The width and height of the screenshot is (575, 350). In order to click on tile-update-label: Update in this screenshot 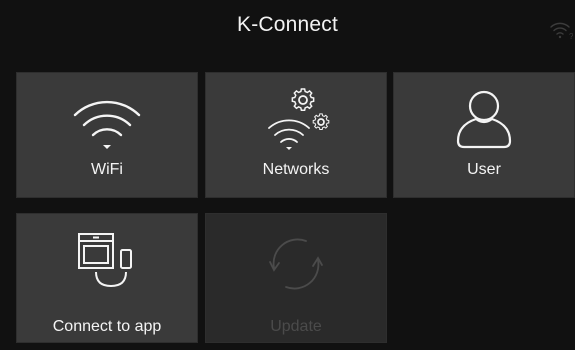, I will do `click(296, 326)`.